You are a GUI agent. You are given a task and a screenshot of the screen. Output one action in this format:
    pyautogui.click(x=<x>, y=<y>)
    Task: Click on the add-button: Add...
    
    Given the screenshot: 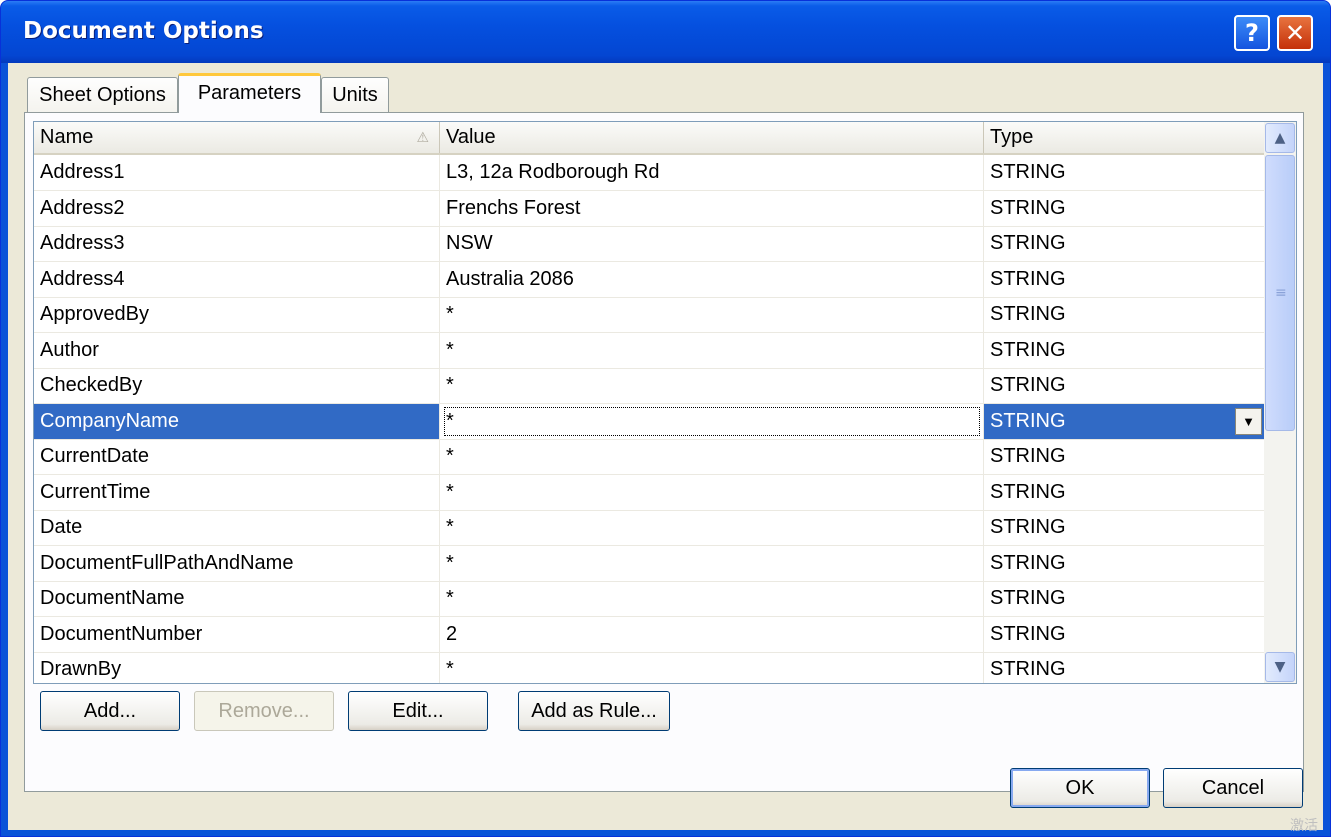 What is the action you would take?
    pyautogui.click(x=110, y=711)
    